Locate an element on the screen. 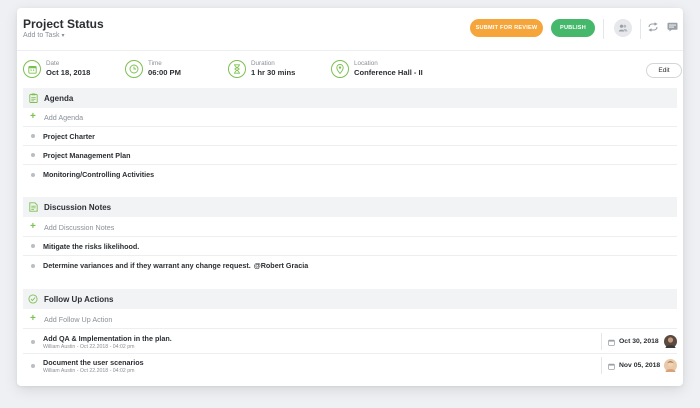 The height and width of the screenshot is (408, 700). time-value: 06:00 PM is located at coordinates (164, 72).